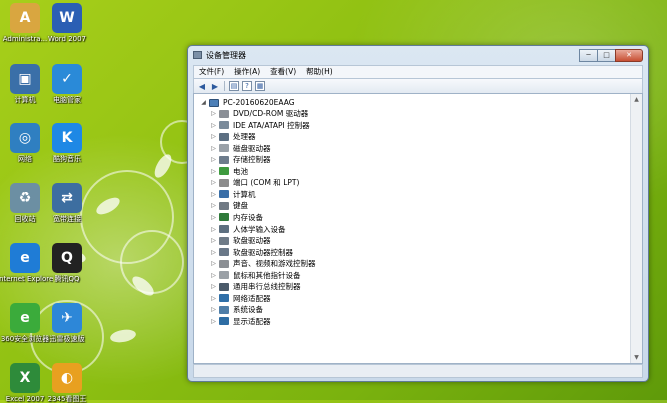 This screenshot has width=667, height=403. I want to click on port-icon, so click(224, 182).